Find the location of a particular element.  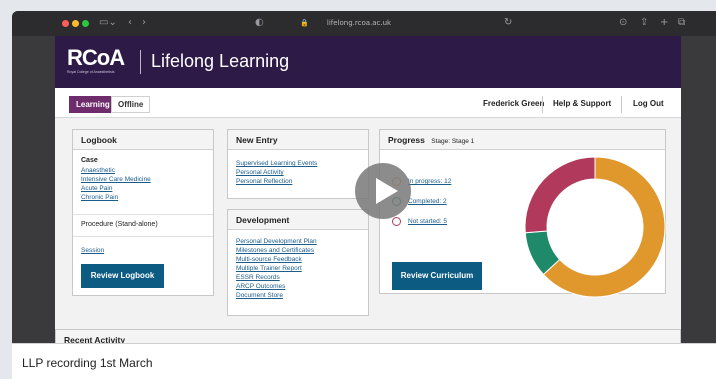

recent-activity-title: Recent Activity is located at coordinates (368, 336).